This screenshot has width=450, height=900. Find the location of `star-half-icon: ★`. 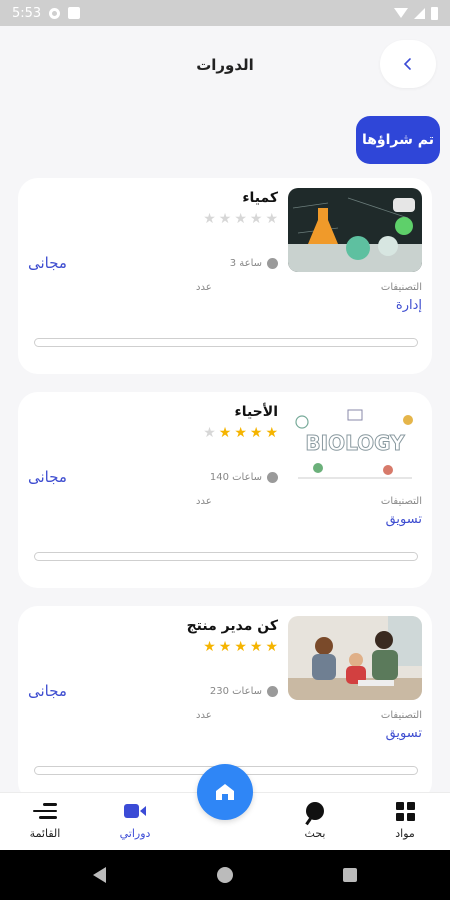

star-half-icon: ★ is located at coordinates (225, 433).